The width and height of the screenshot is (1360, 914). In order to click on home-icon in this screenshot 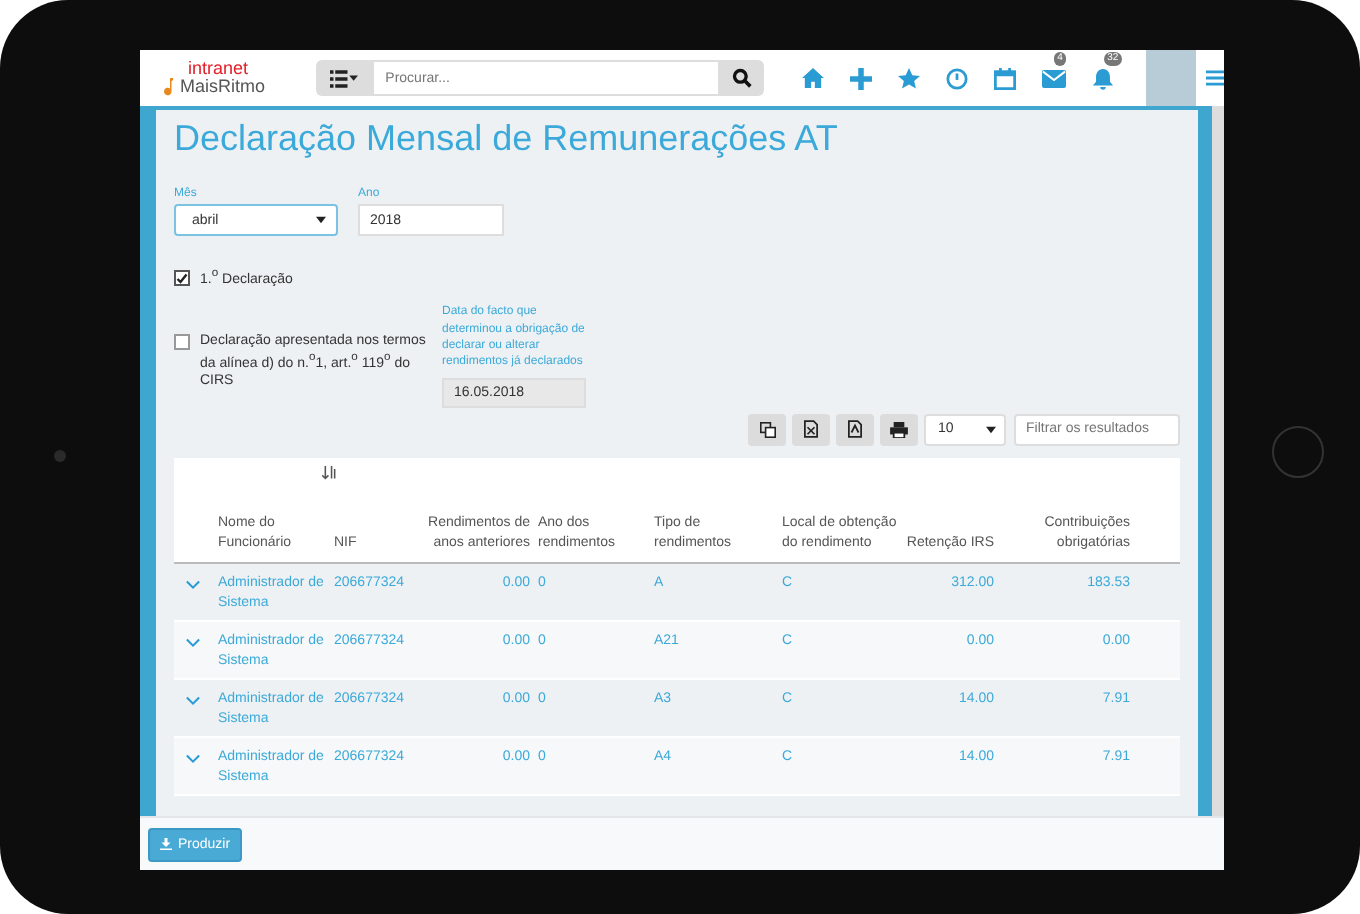, I will do `click(812, 78)`.